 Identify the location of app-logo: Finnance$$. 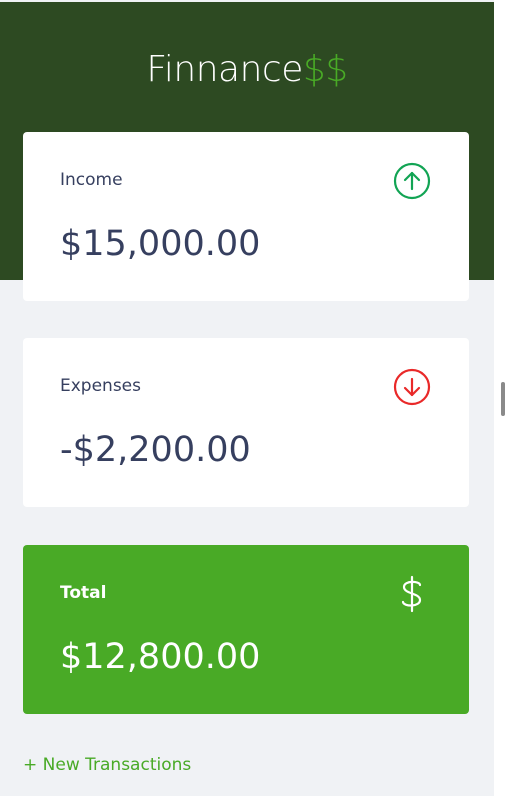
(247, 70).